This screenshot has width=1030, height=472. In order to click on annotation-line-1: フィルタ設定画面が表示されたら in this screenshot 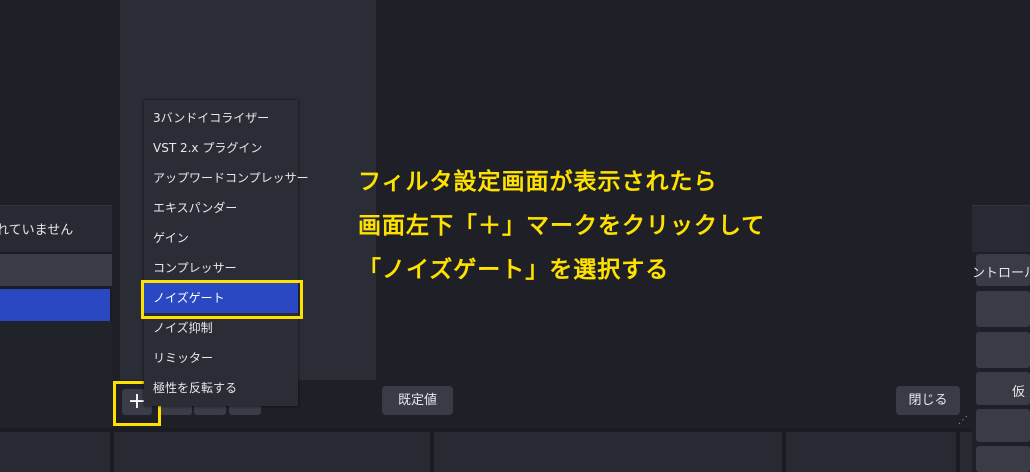, I will do `click(538, 182)`.